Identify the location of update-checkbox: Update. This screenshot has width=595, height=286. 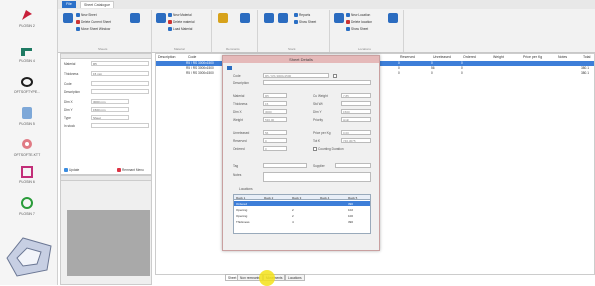
(71, 170).